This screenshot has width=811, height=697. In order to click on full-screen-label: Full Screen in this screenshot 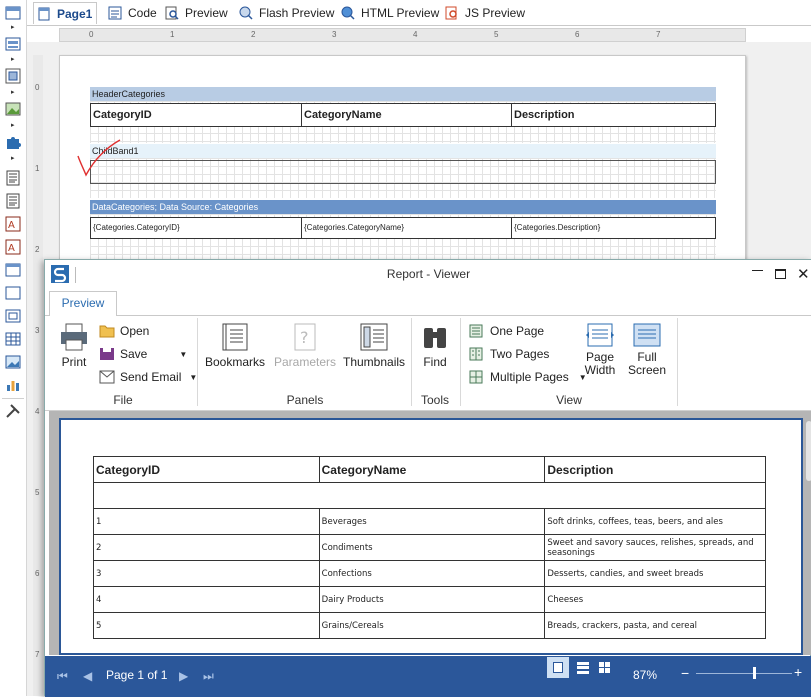, I will do `click(647, 363)`.